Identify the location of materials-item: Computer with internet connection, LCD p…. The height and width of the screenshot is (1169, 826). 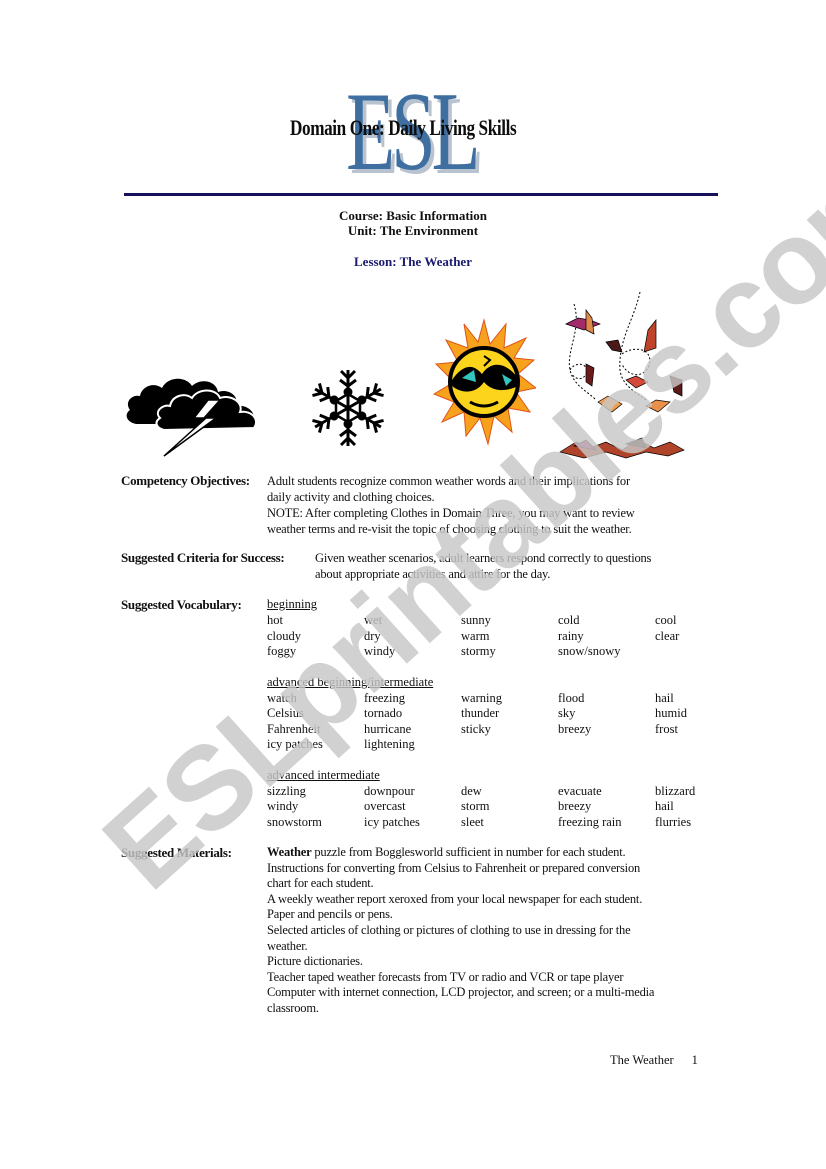
(461, 992).